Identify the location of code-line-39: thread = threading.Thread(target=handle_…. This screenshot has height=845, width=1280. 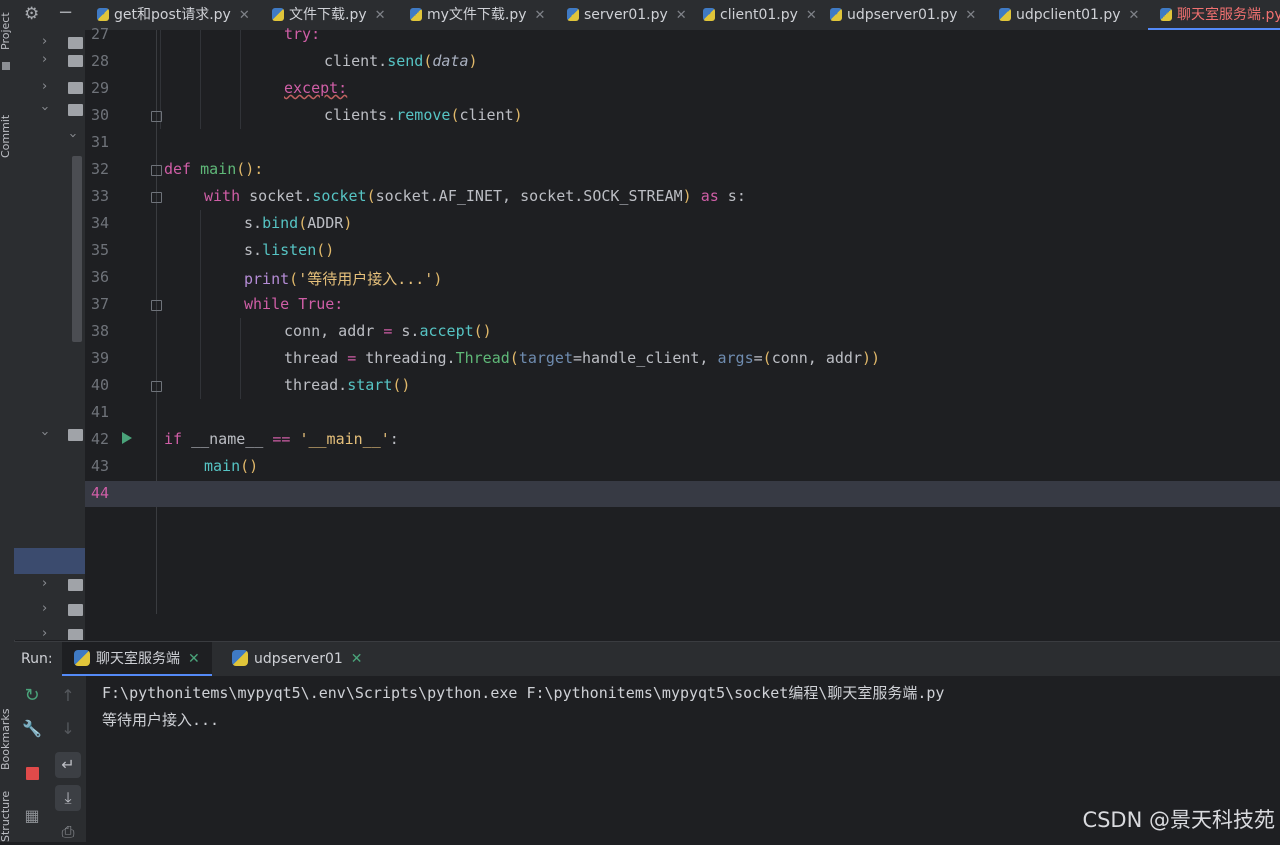
(582, 358).